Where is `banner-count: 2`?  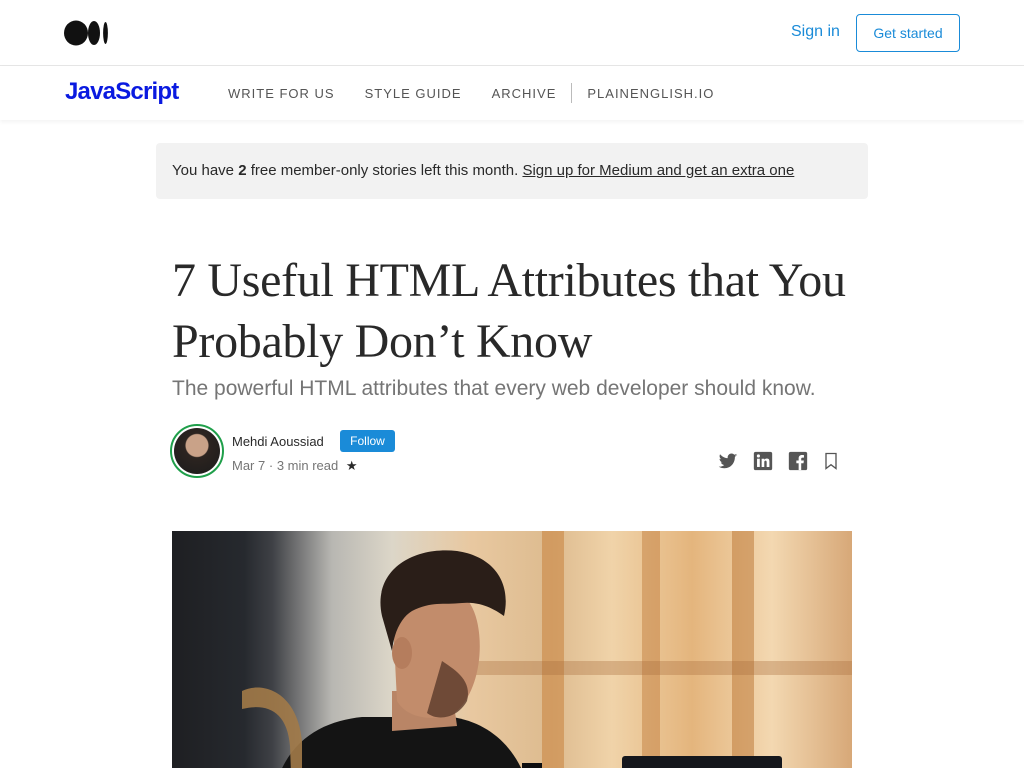
banner-count: 2 is located at coordinates (242, 170).